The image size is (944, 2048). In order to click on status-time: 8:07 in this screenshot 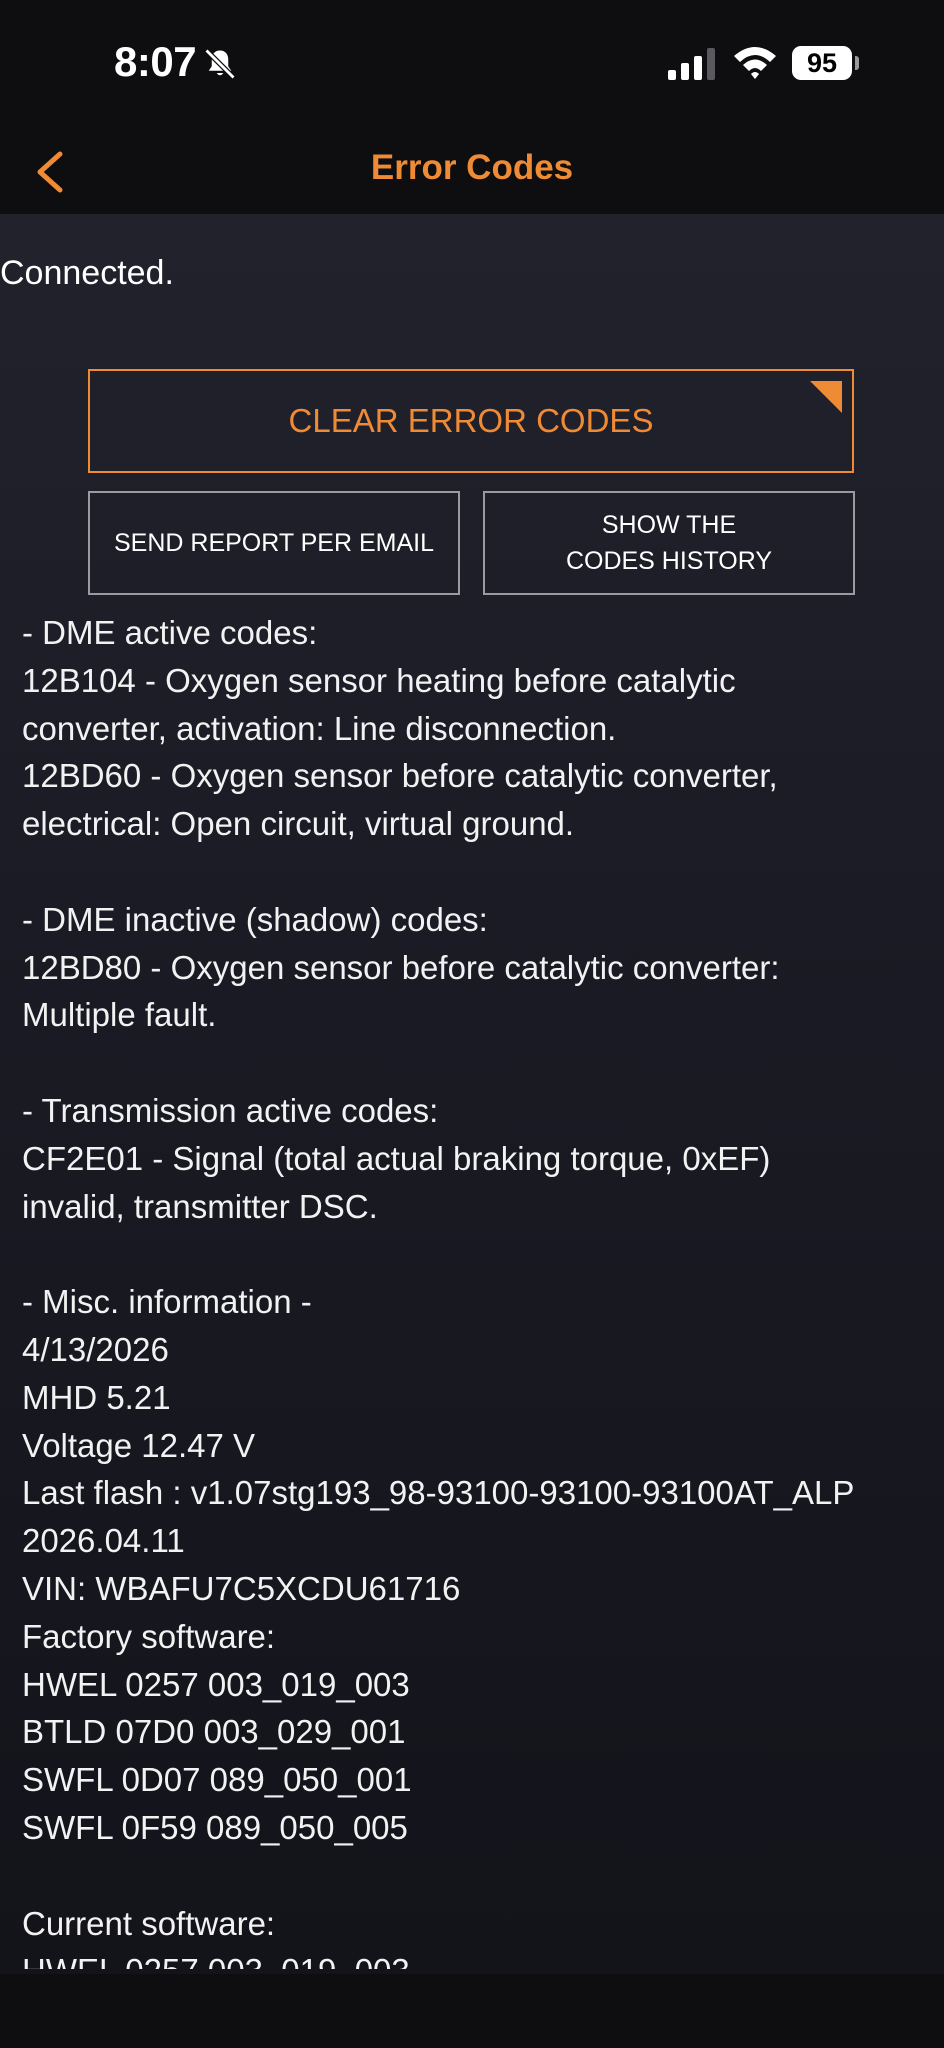, I will do `click(155, 61)`.